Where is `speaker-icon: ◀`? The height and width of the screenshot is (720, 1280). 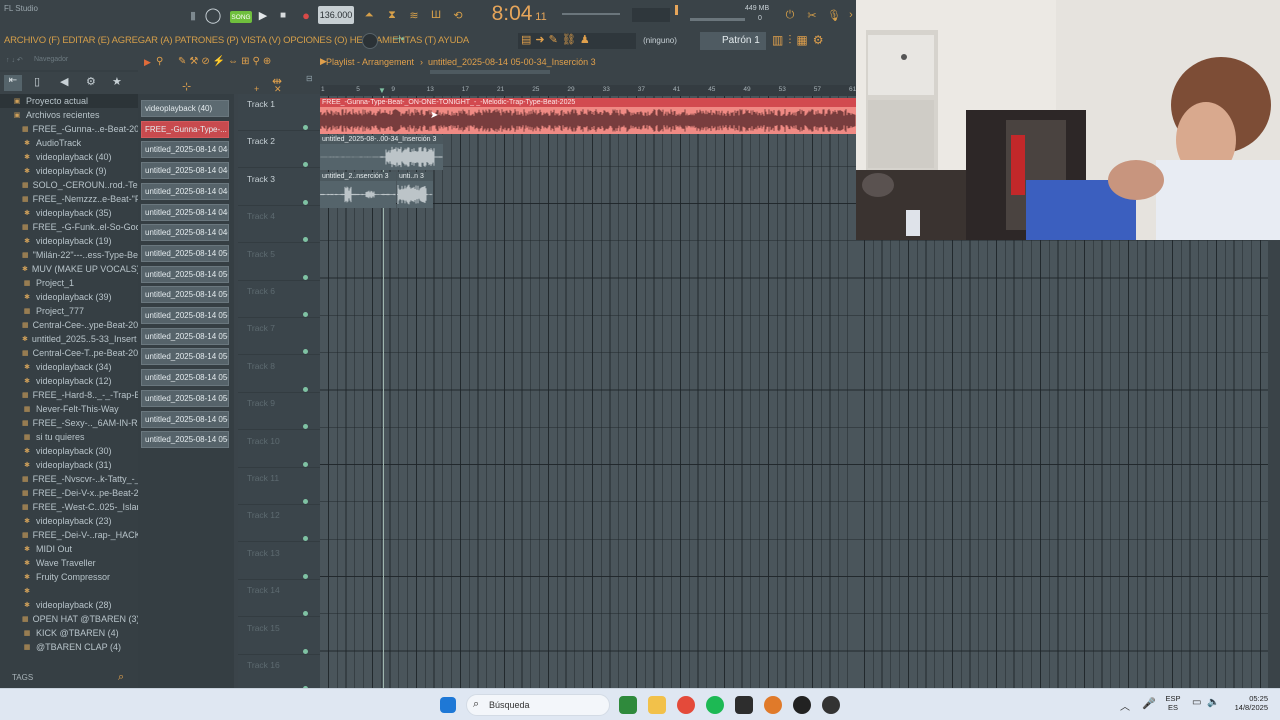
speaker-icon: ◀ is located at coordinates (64, 81).